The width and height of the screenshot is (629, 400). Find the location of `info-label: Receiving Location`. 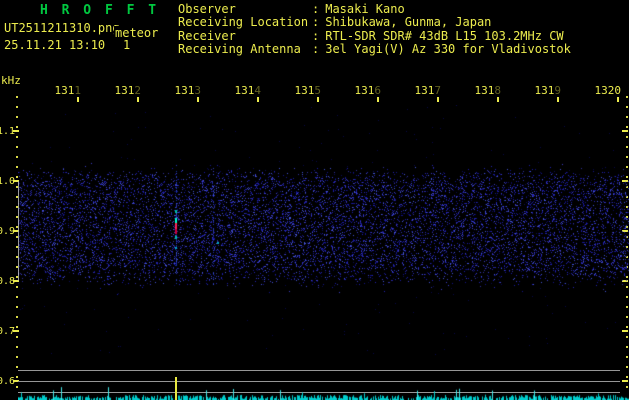

info-label: Receiving Location is located at coordinates (243, 22).